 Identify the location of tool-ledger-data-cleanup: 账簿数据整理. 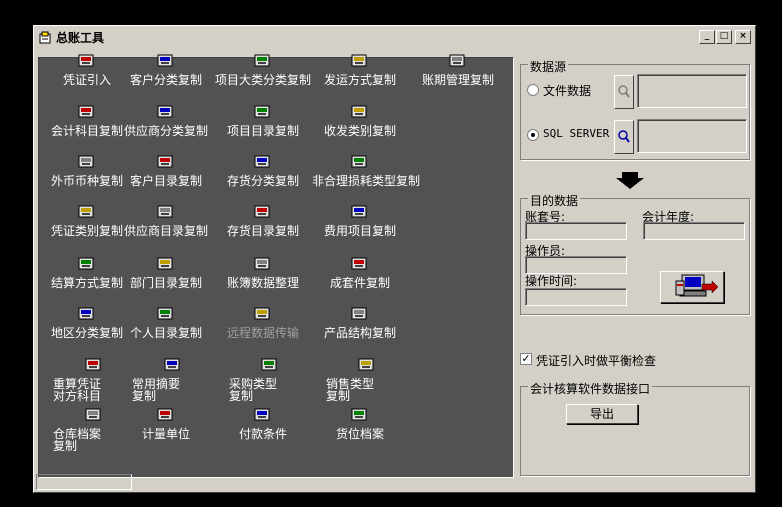
(263, 272).